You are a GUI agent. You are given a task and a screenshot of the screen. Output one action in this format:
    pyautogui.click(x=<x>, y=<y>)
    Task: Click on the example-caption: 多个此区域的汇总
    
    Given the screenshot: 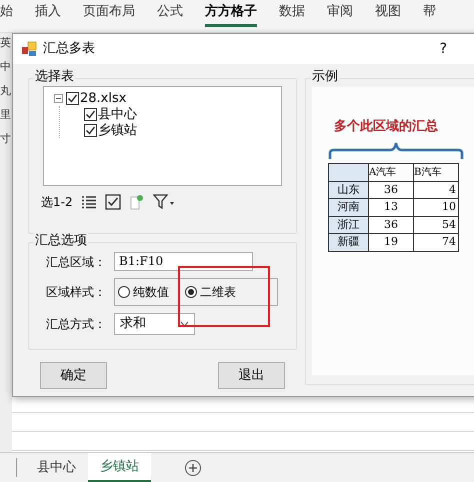 What is the action you would take?
    pyautogui.click(x=386, y=127)
    